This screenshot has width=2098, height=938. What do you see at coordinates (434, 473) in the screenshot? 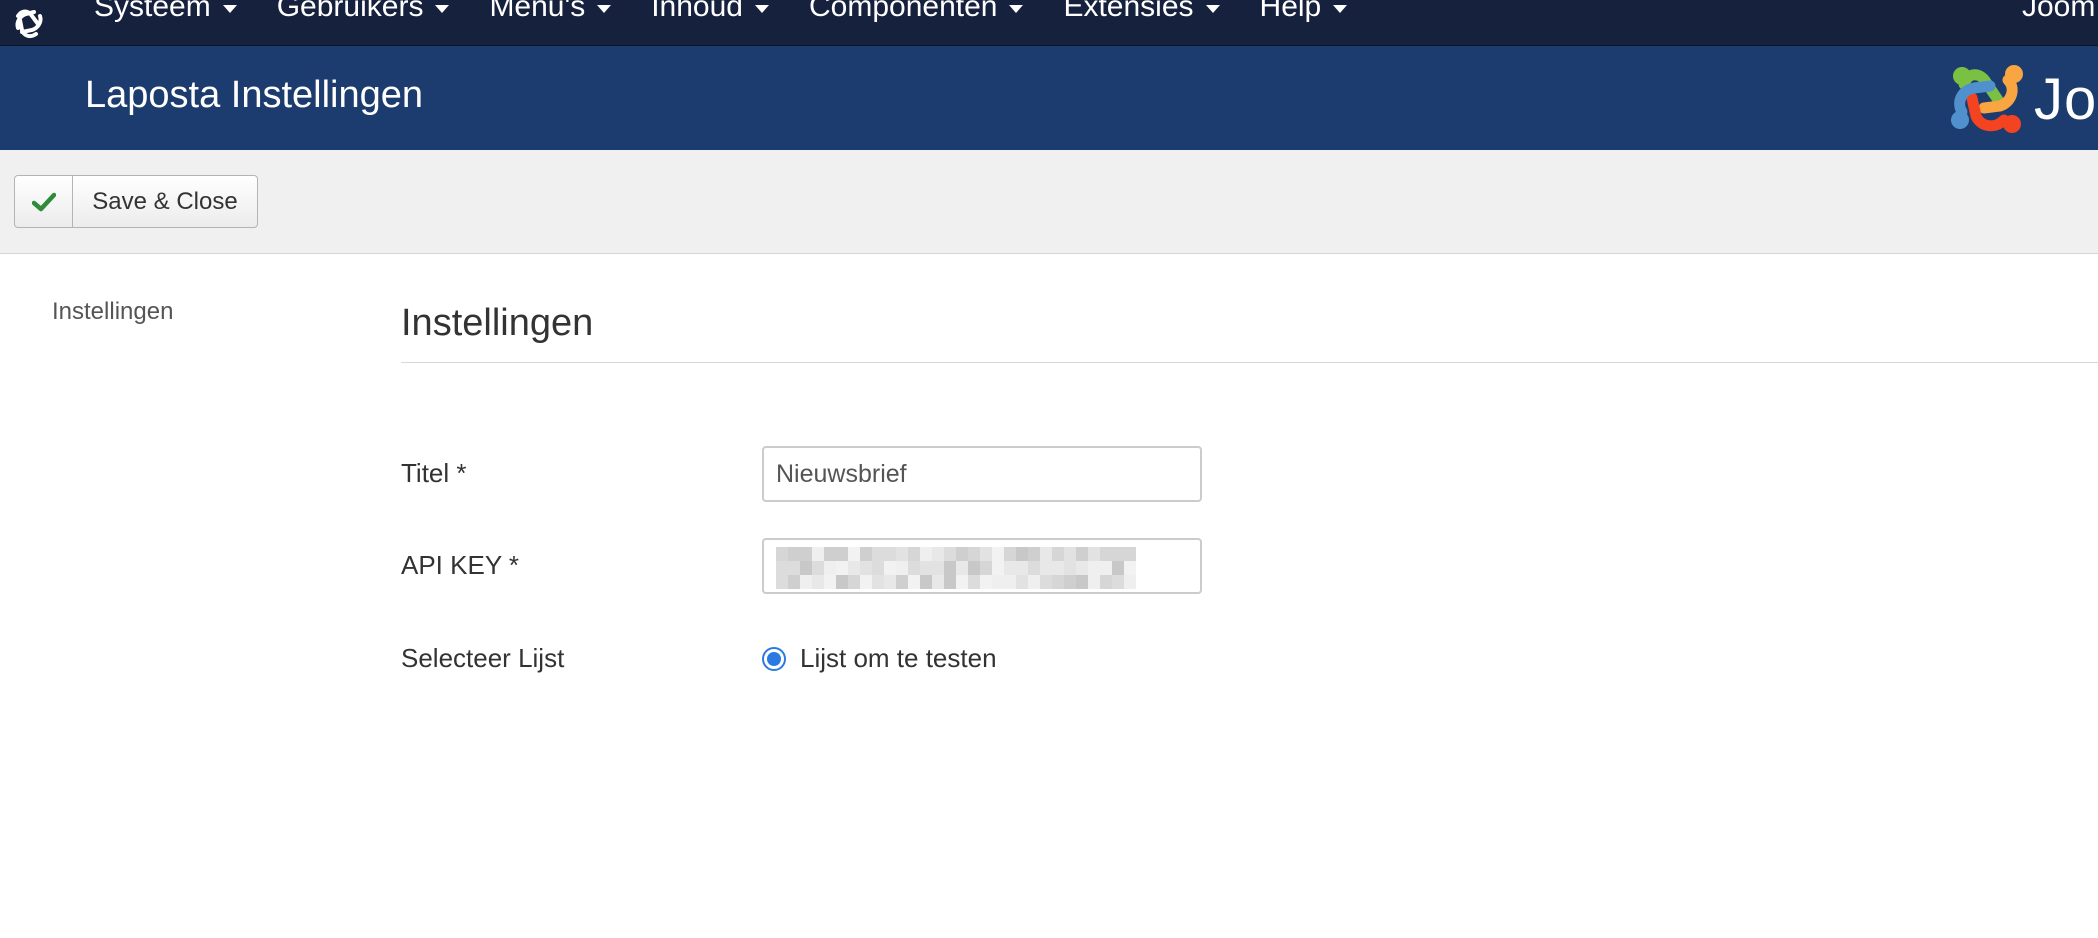
I see `title-label: Titel *` at bounding box center [434, 473].